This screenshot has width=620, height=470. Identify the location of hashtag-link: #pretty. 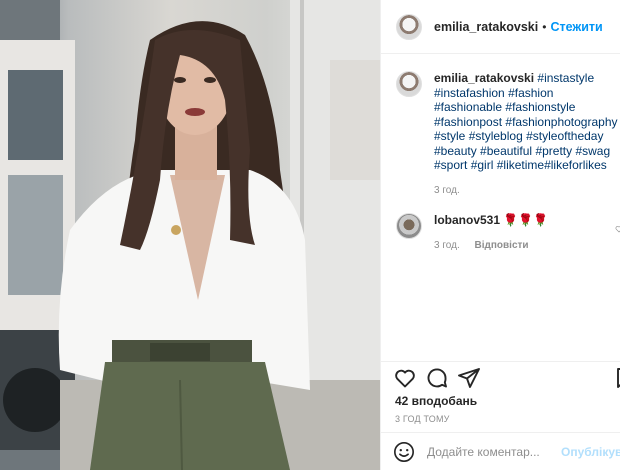
(553, 151).